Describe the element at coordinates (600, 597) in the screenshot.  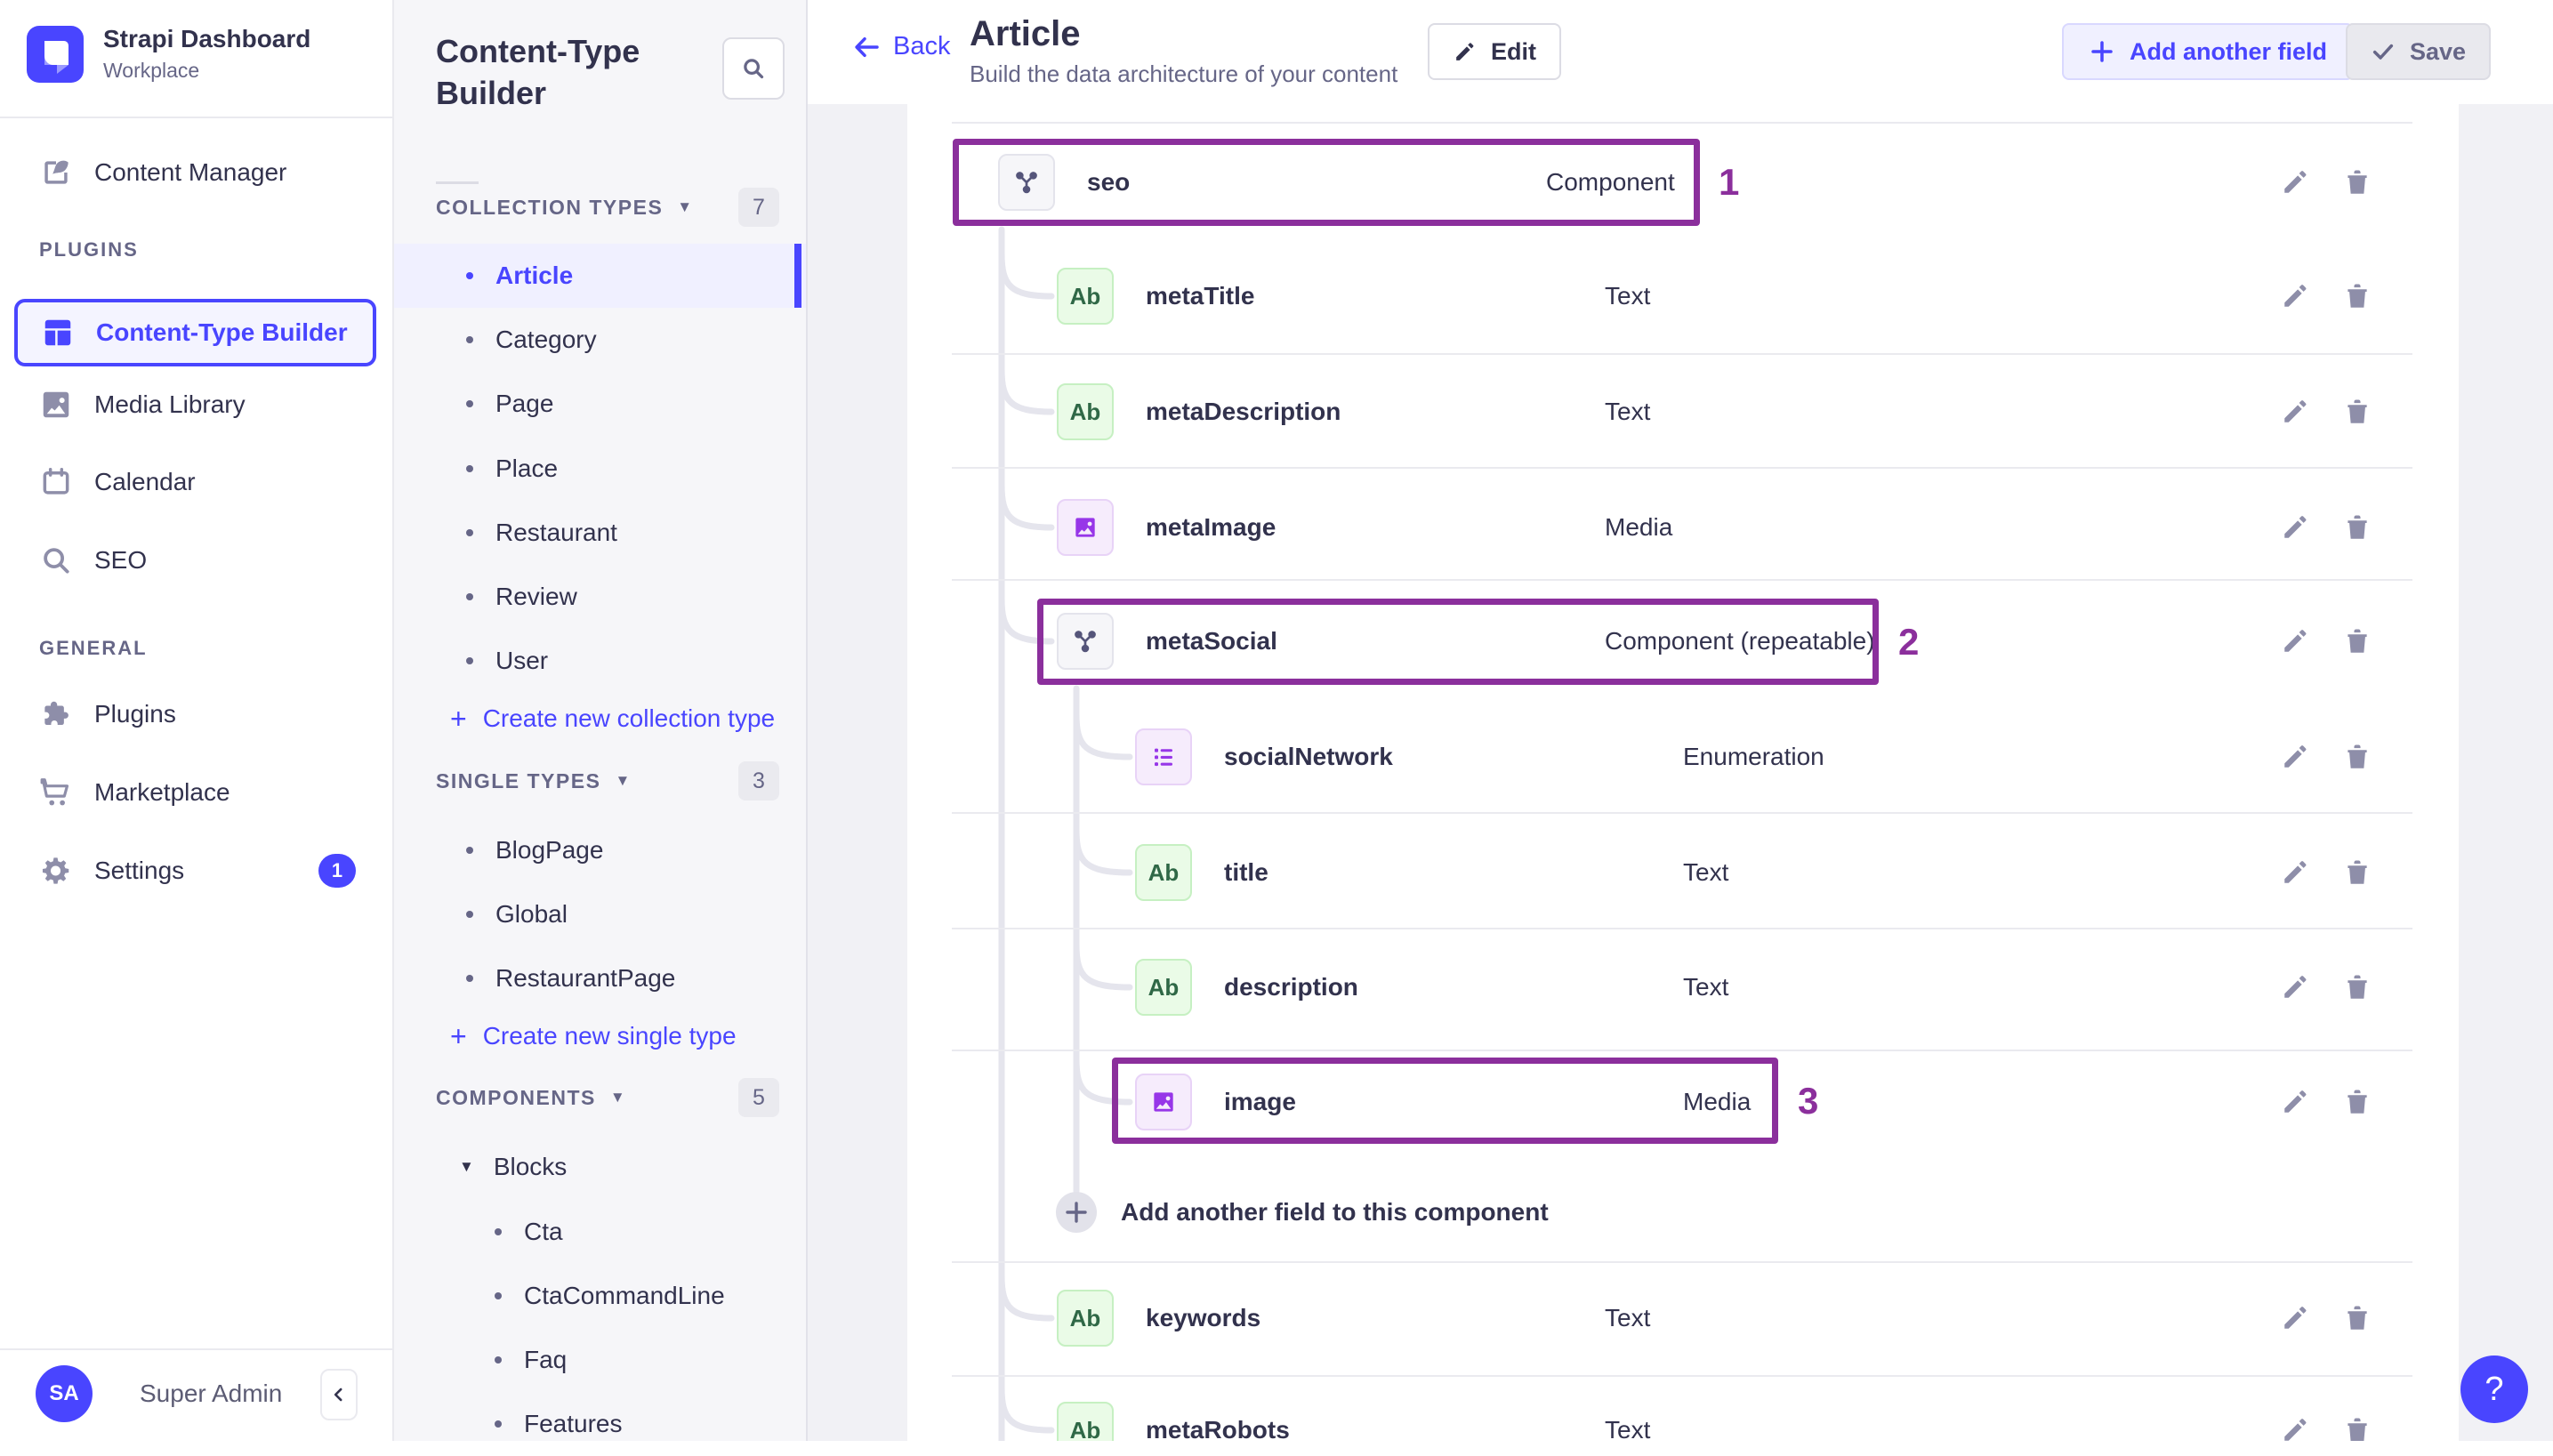
I see `collection-type-review: Review` at that location.